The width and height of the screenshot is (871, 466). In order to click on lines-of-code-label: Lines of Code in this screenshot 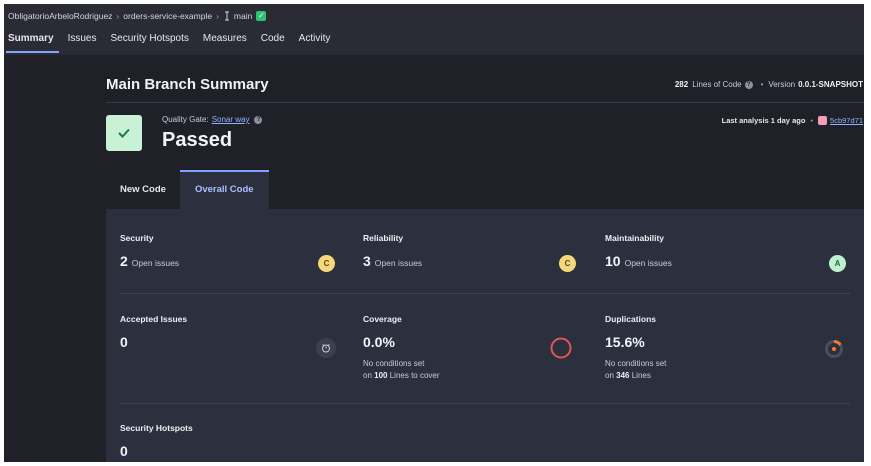, I will do `click(717, 84)`.